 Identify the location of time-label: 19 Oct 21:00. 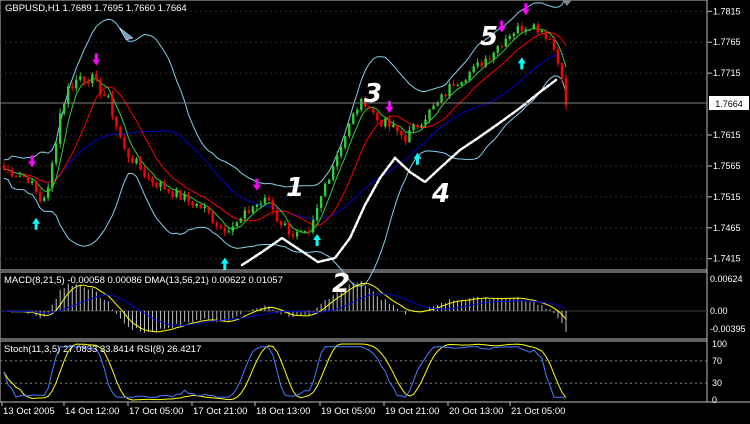
(412, 411).